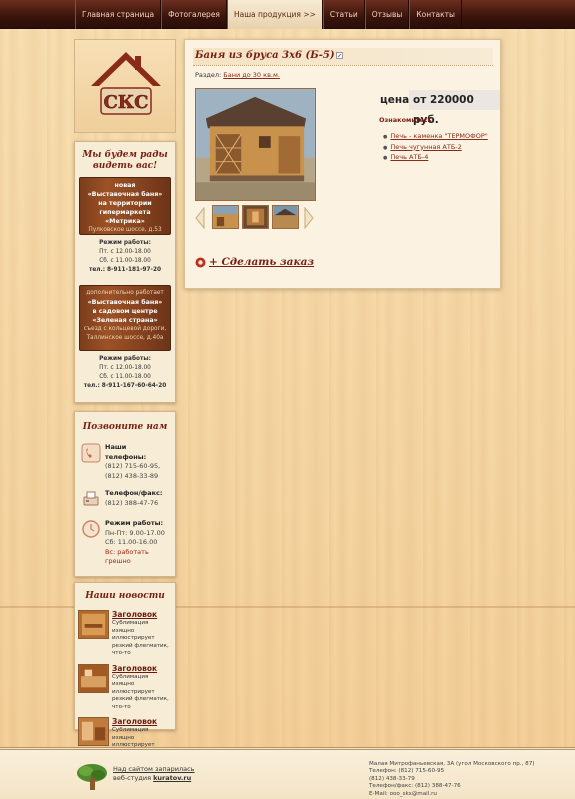 This screenshot has width=575, height=799. I want to click on store-line: на территории, so click(125, 203).